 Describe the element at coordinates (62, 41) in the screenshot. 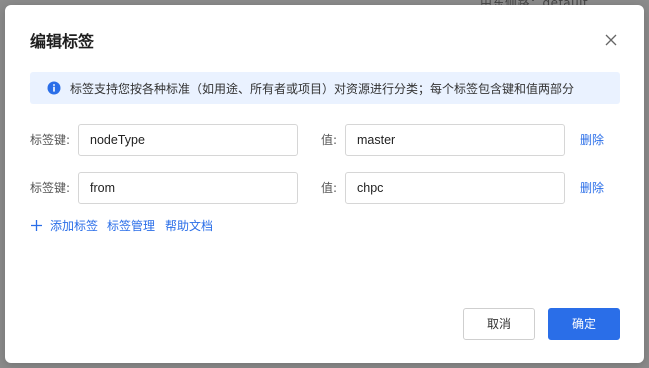

I see `dialog-title: 编辑标签` at that location.